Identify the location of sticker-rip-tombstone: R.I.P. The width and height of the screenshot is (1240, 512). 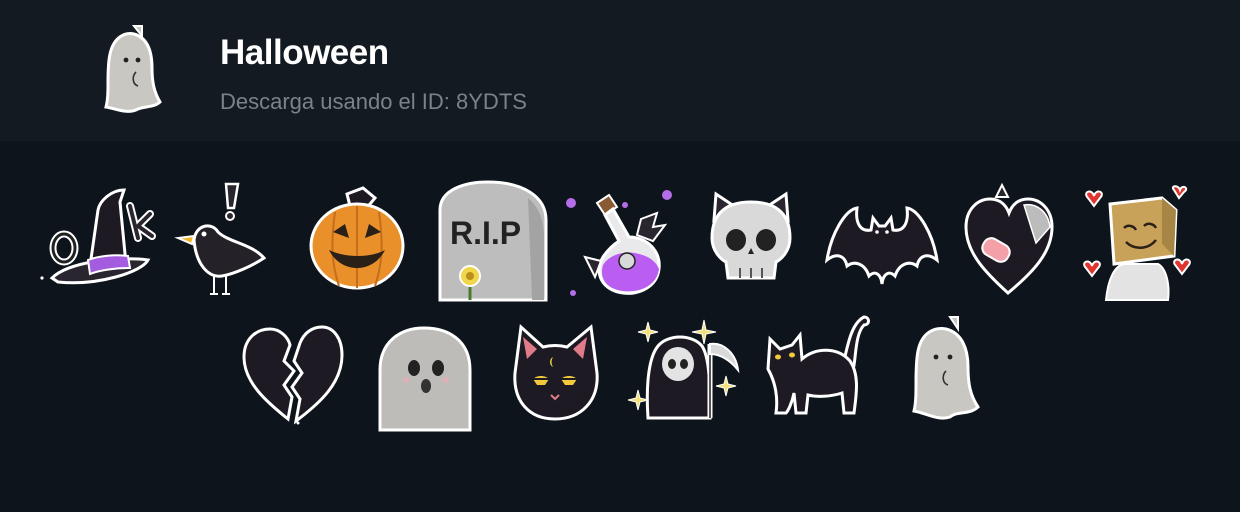
(492, 241).